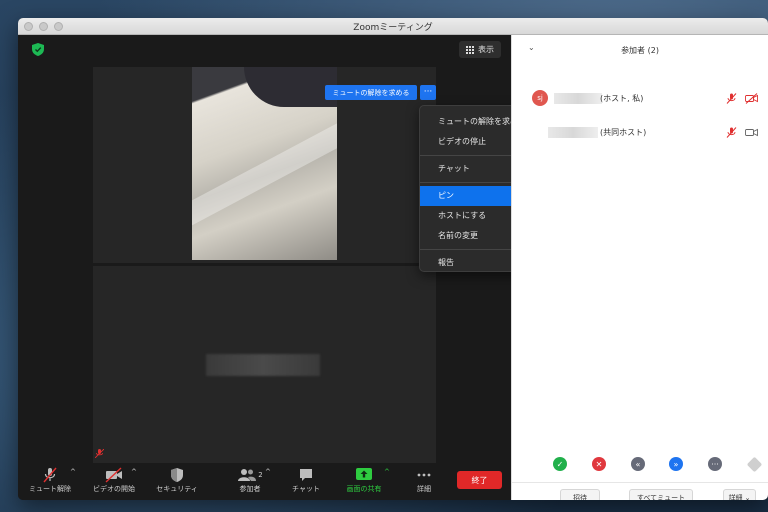  What do you see at coordinates (676, 464) in the screenshot?
I see `go-faster-icon: »` at bounding box center [676, 464].